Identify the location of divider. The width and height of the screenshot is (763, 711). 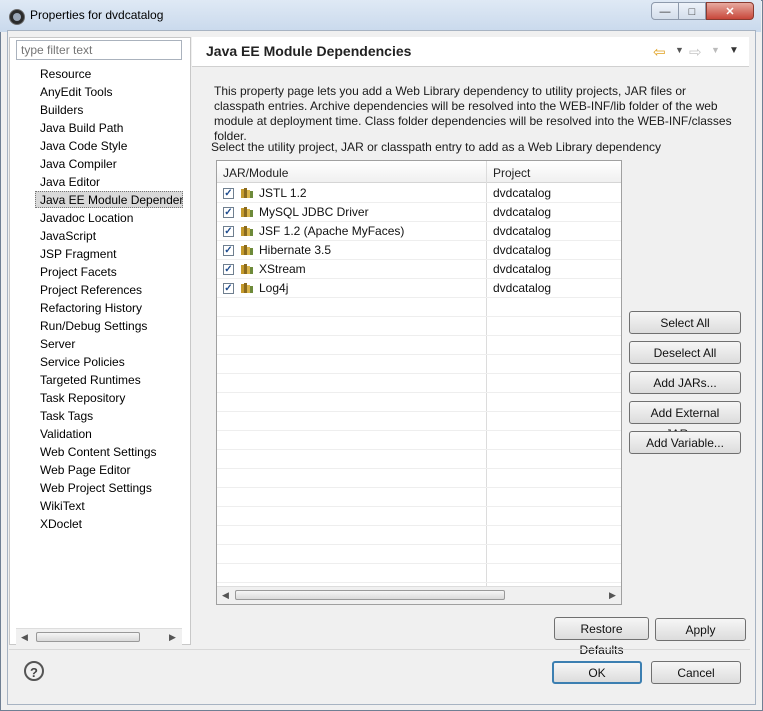
(379, 649).